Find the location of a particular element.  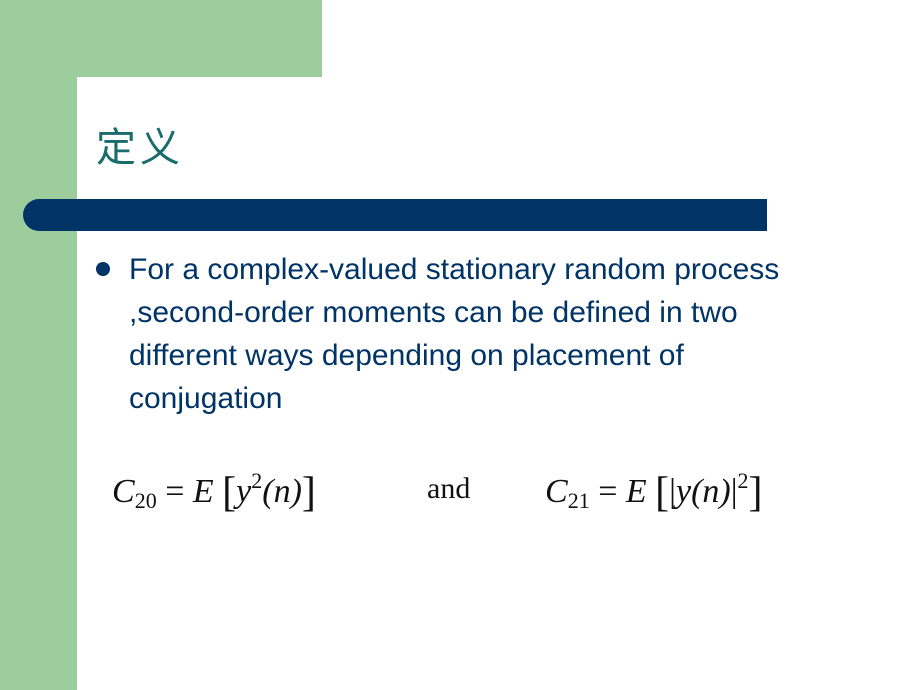

formula-subscript: 20 is located at coordinates (145, 500).